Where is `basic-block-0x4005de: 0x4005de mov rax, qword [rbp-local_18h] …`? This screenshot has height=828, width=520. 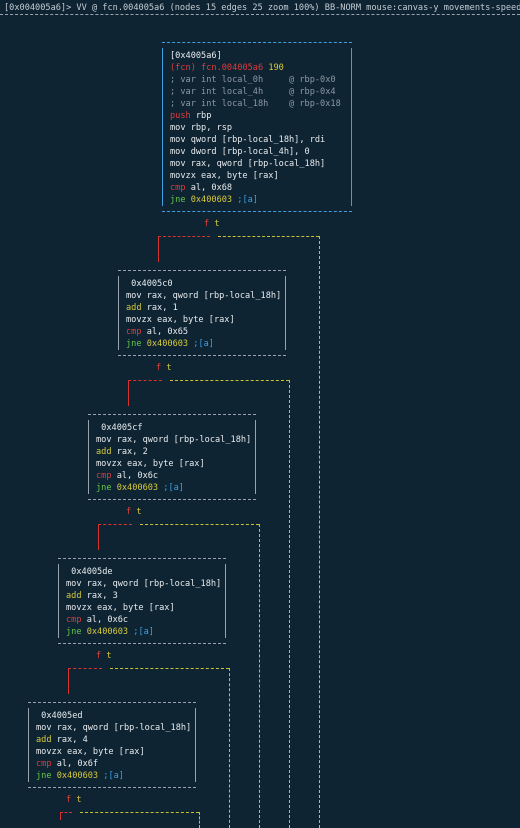
basic-block-0x4005de: 0x4005de mov rax, qword [rbp-local_18h] … is located at coordinates (142, 601).